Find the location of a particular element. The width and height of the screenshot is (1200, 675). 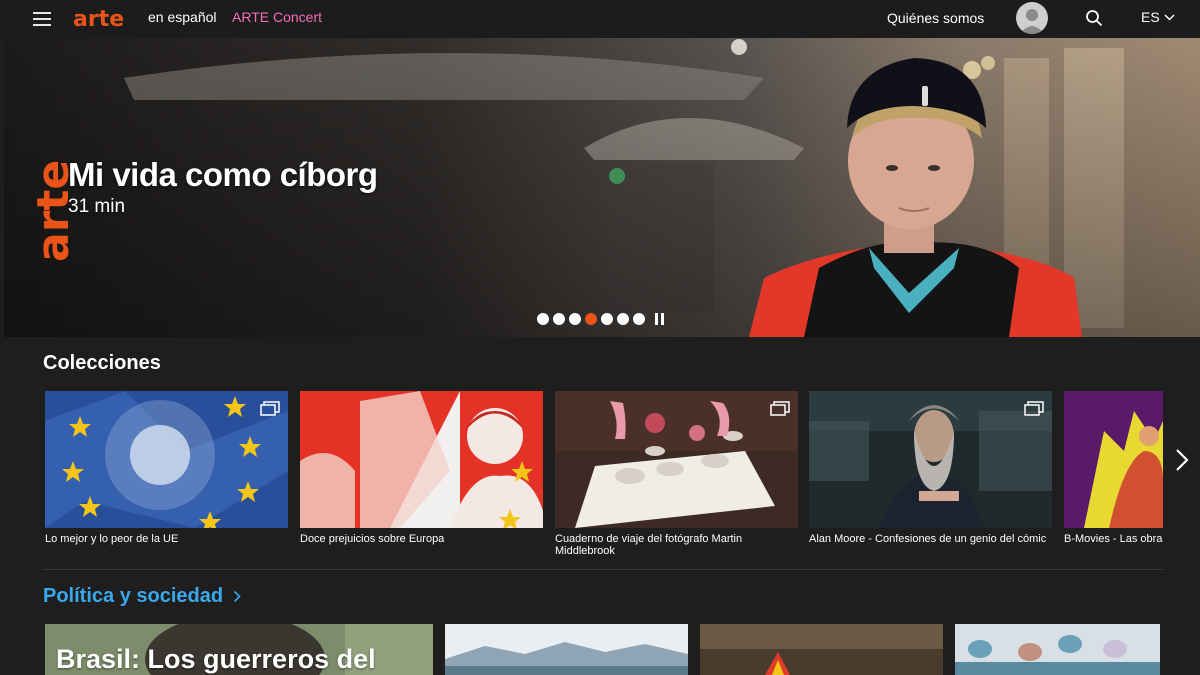

politics-heading: Política y sociedad is located at coordinates (133, 596).